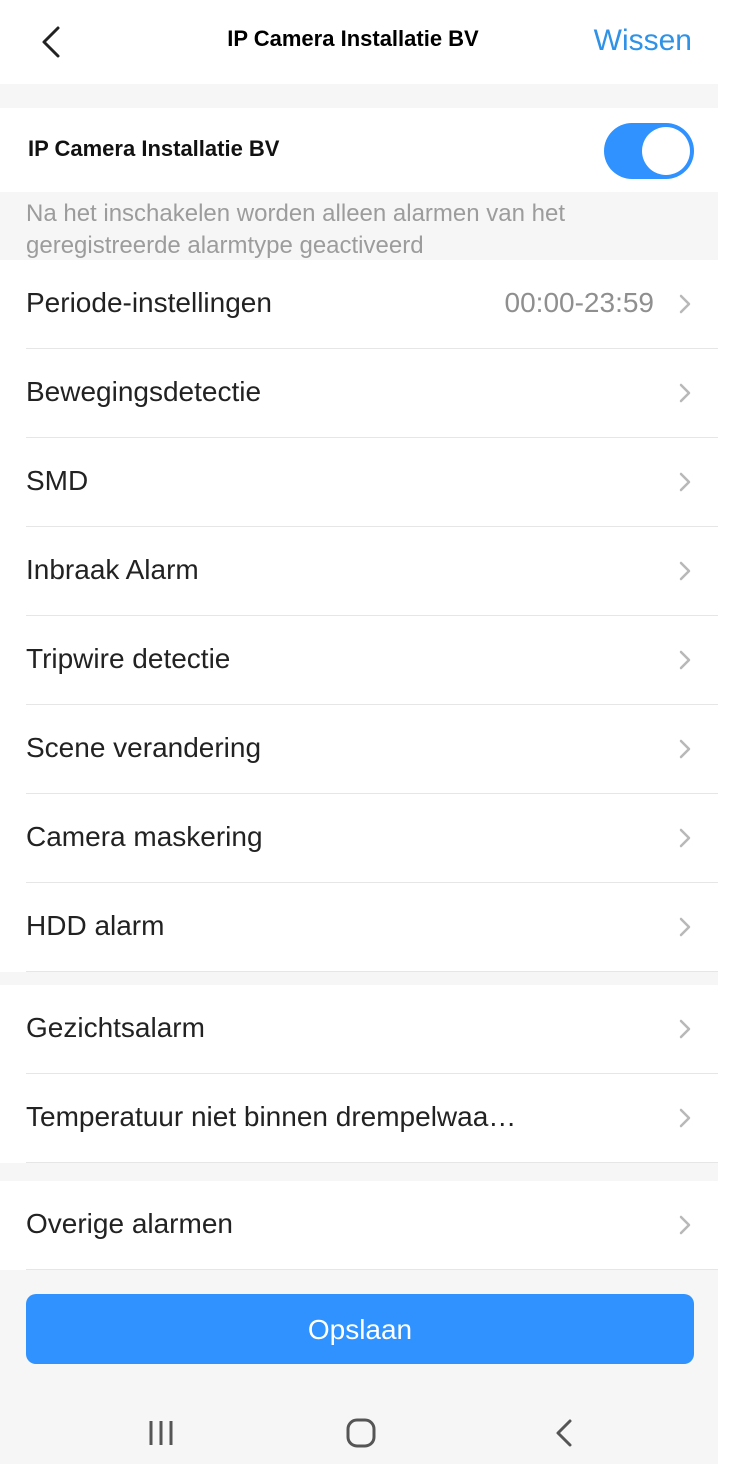  I want to click on home-button, so click(361, 1435).